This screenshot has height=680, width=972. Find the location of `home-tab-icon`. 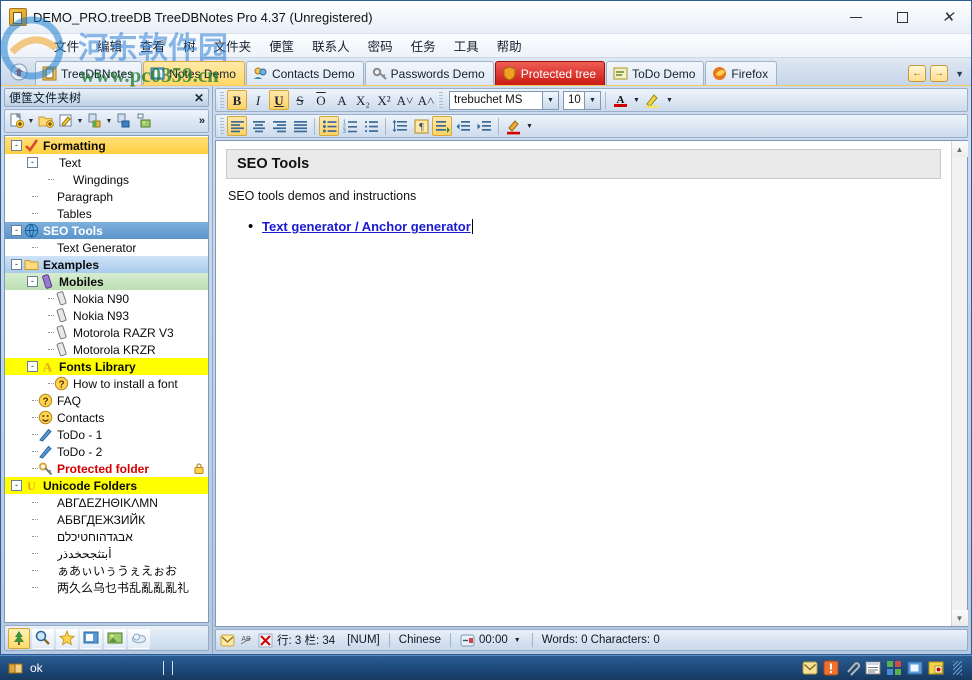

home-tab-icon is located at coordinates (19, 72).